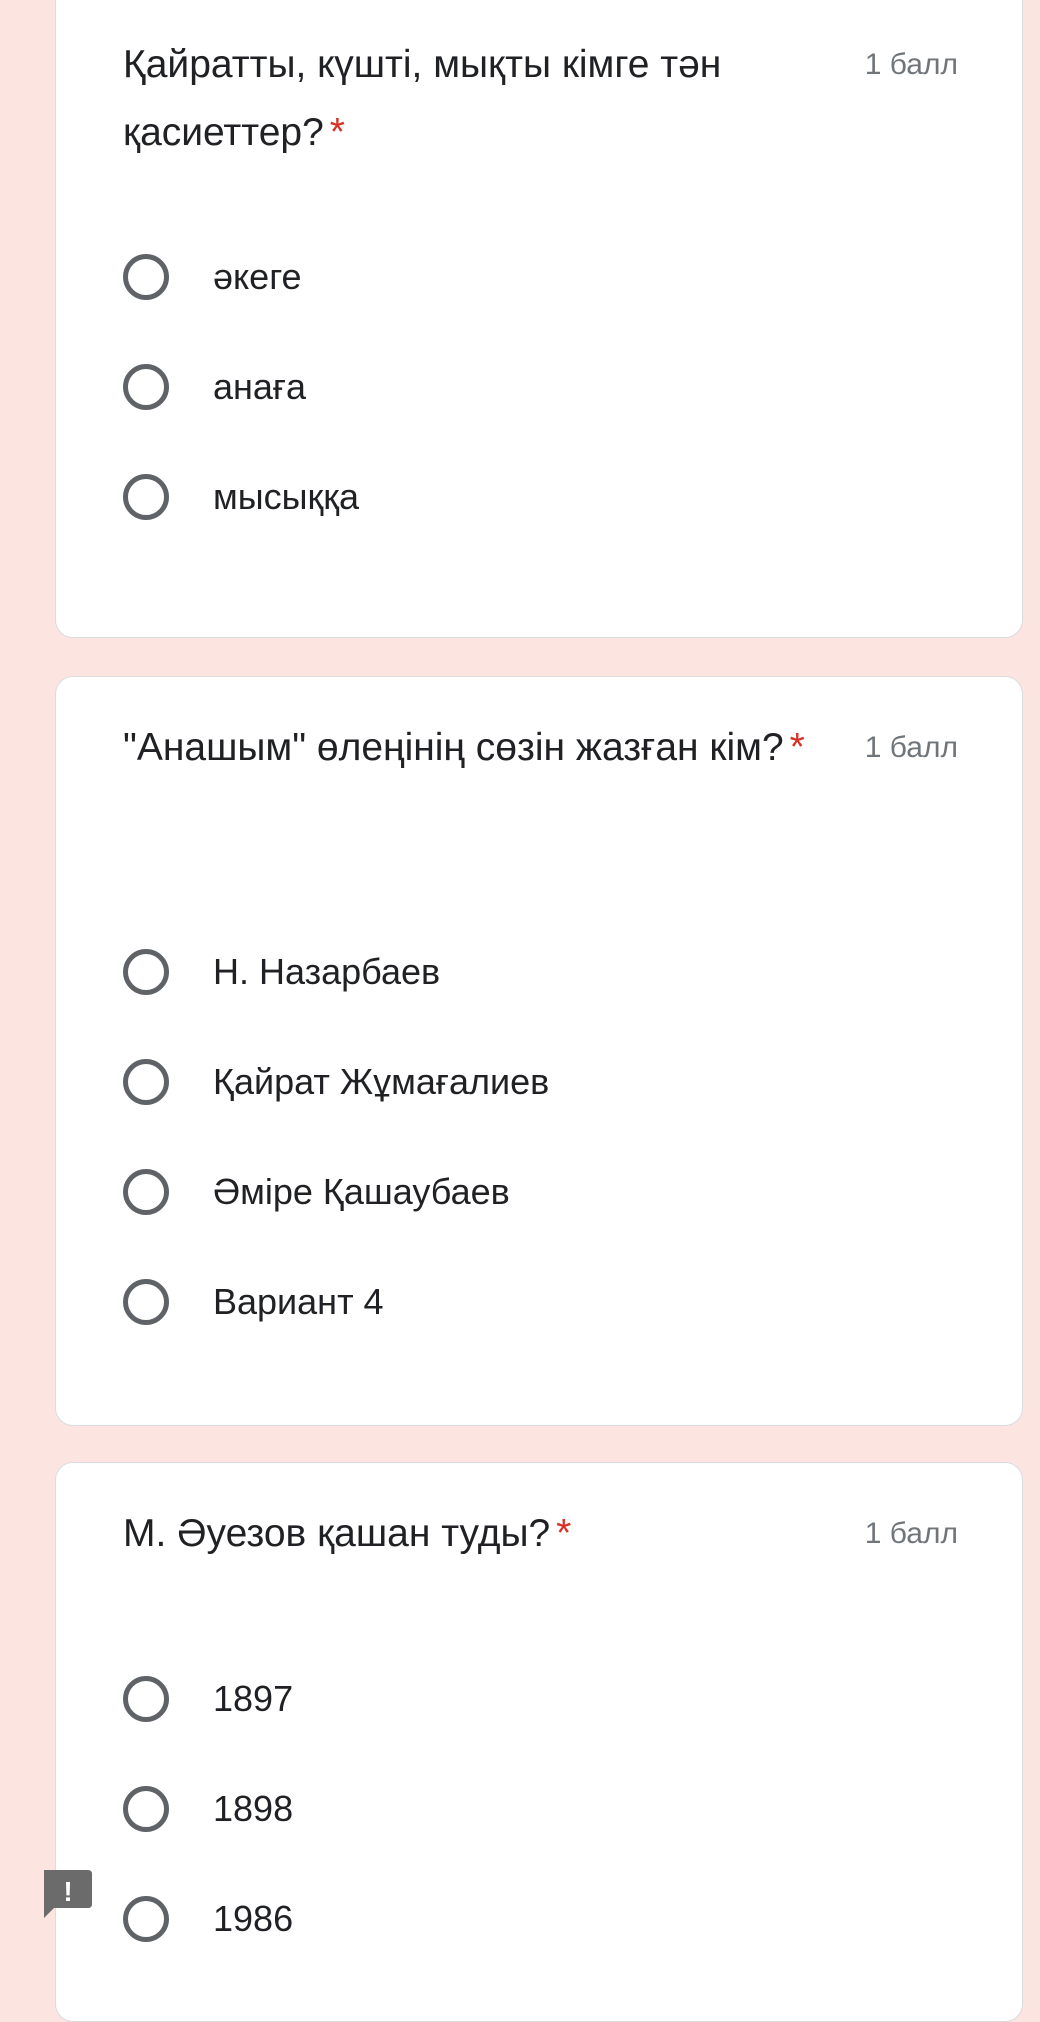 This screenshot has width=1040, height=2022. I want to click on radio-option: анаға, so click(552, 387).